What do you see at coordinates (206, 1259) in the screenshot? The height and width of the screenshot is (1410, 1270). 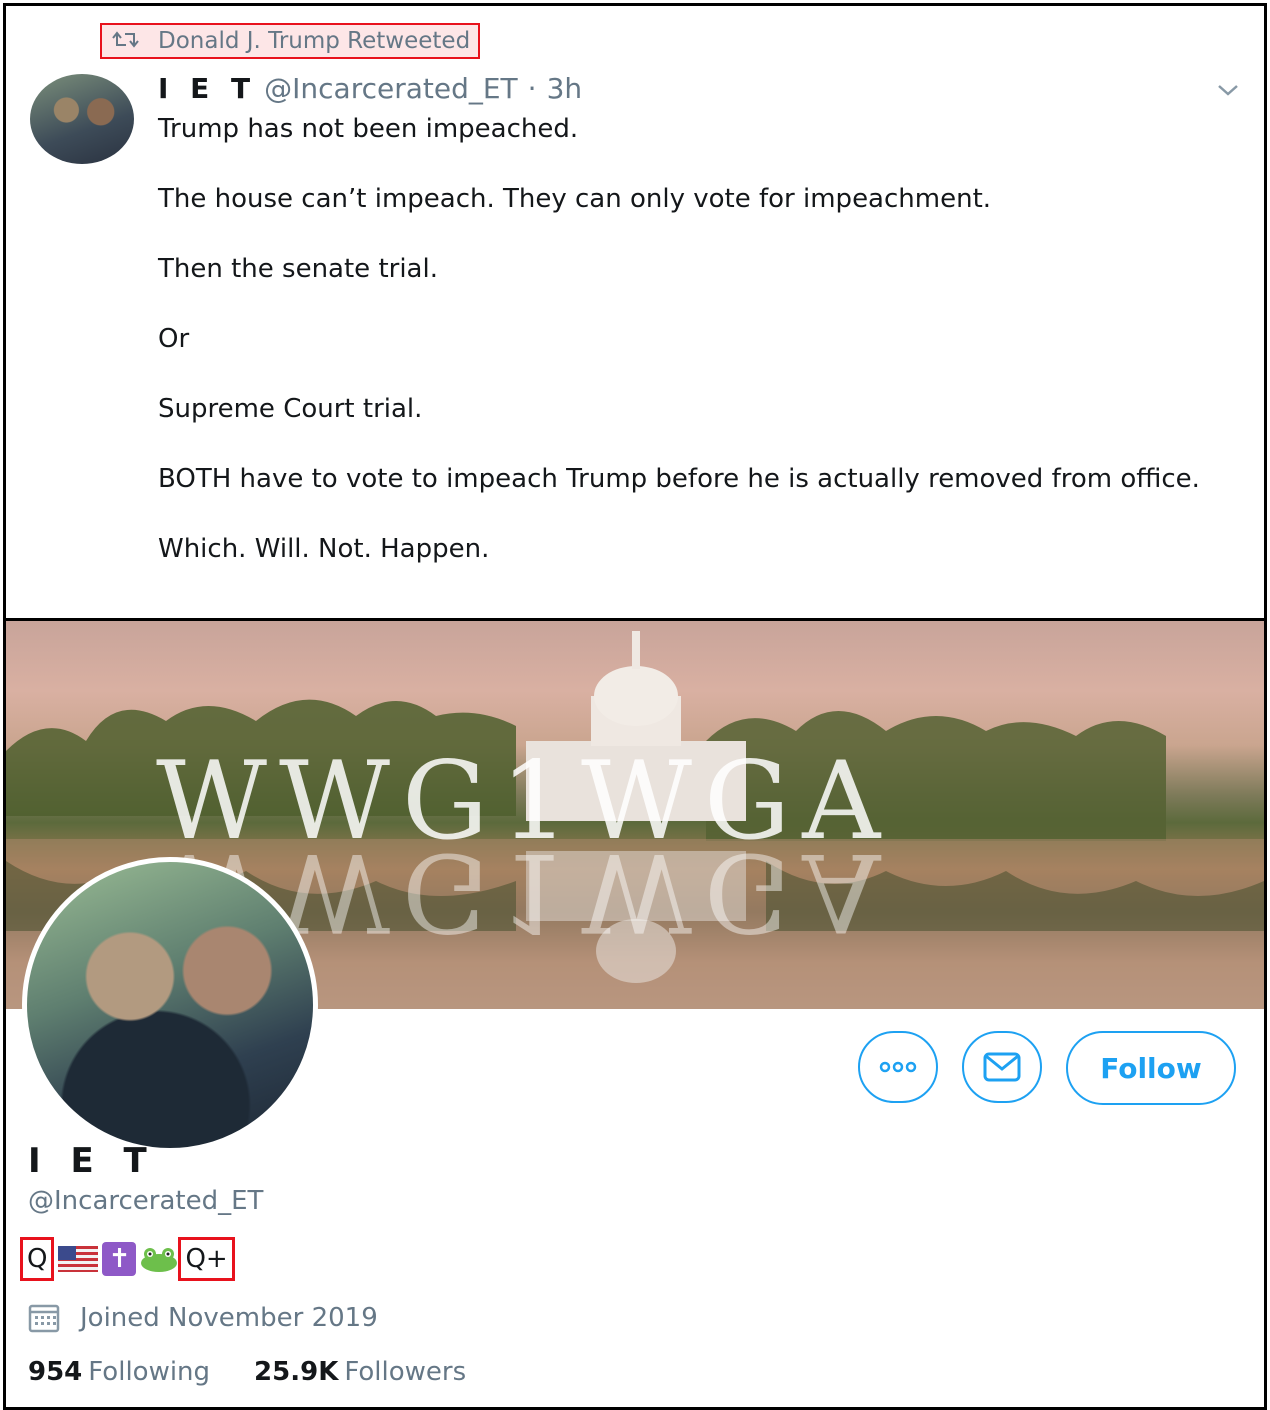 I see `bio-qplus-badge: Q+` at bounding box center [206, 1259].